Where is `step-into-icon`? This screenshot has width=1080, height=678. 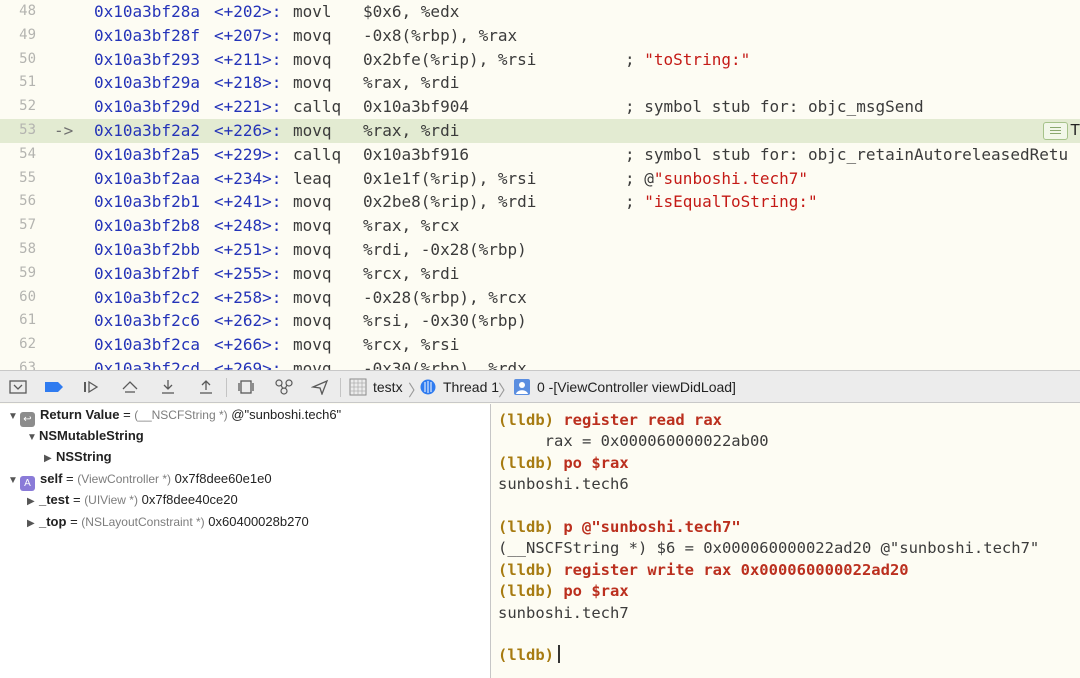
step-into-icon is located at coordinates (168, 387).